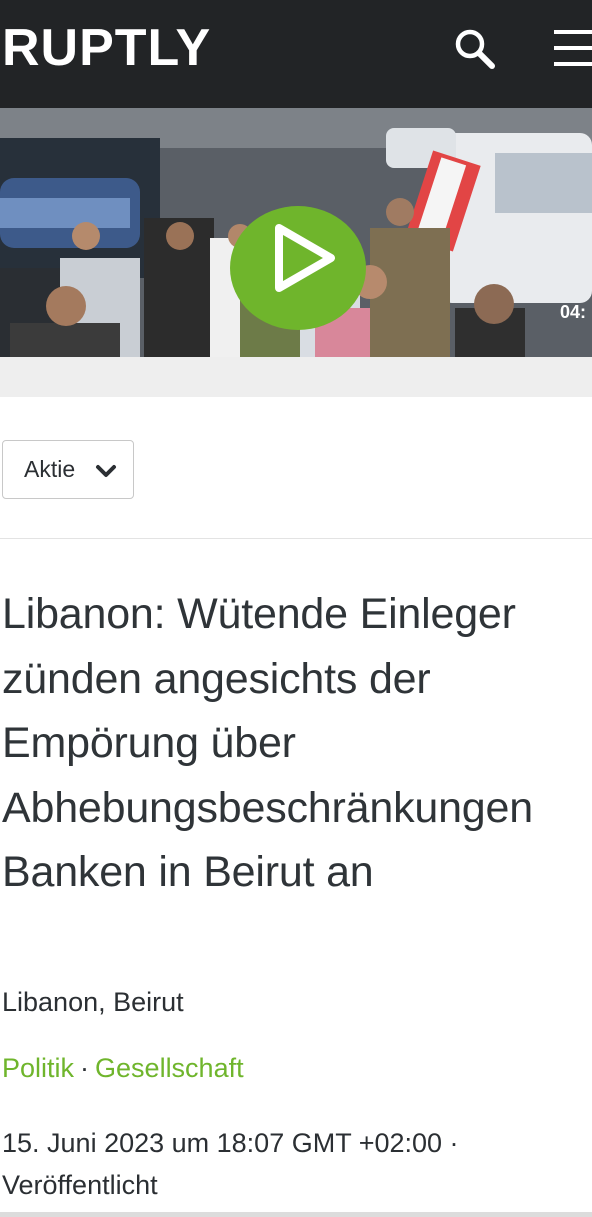  I want to click on play-button, so click(298, 268).